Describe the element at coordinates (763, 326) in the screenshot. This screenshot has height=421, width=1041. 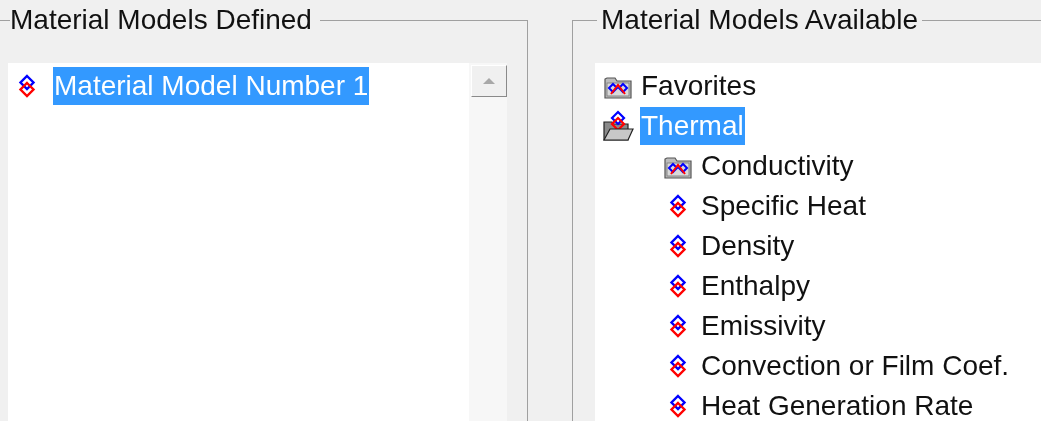
I see `tree-item: Emissivity` at that location.